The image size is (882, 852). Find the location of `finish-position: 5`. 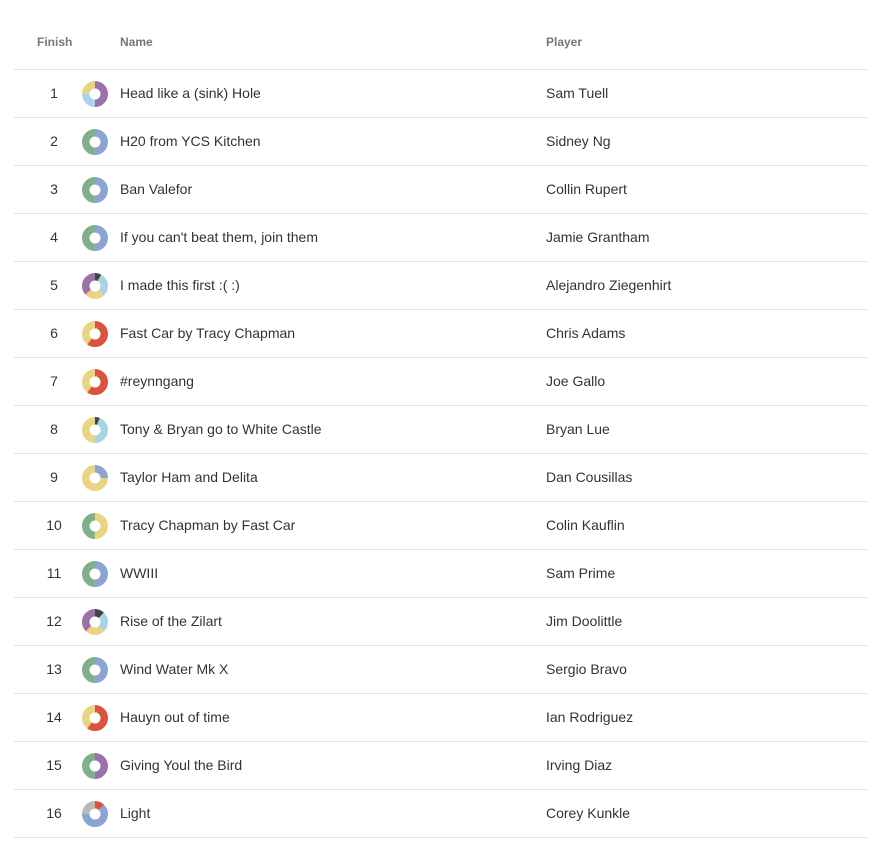

finish-position: 5 is located at coordinates (54, 285).